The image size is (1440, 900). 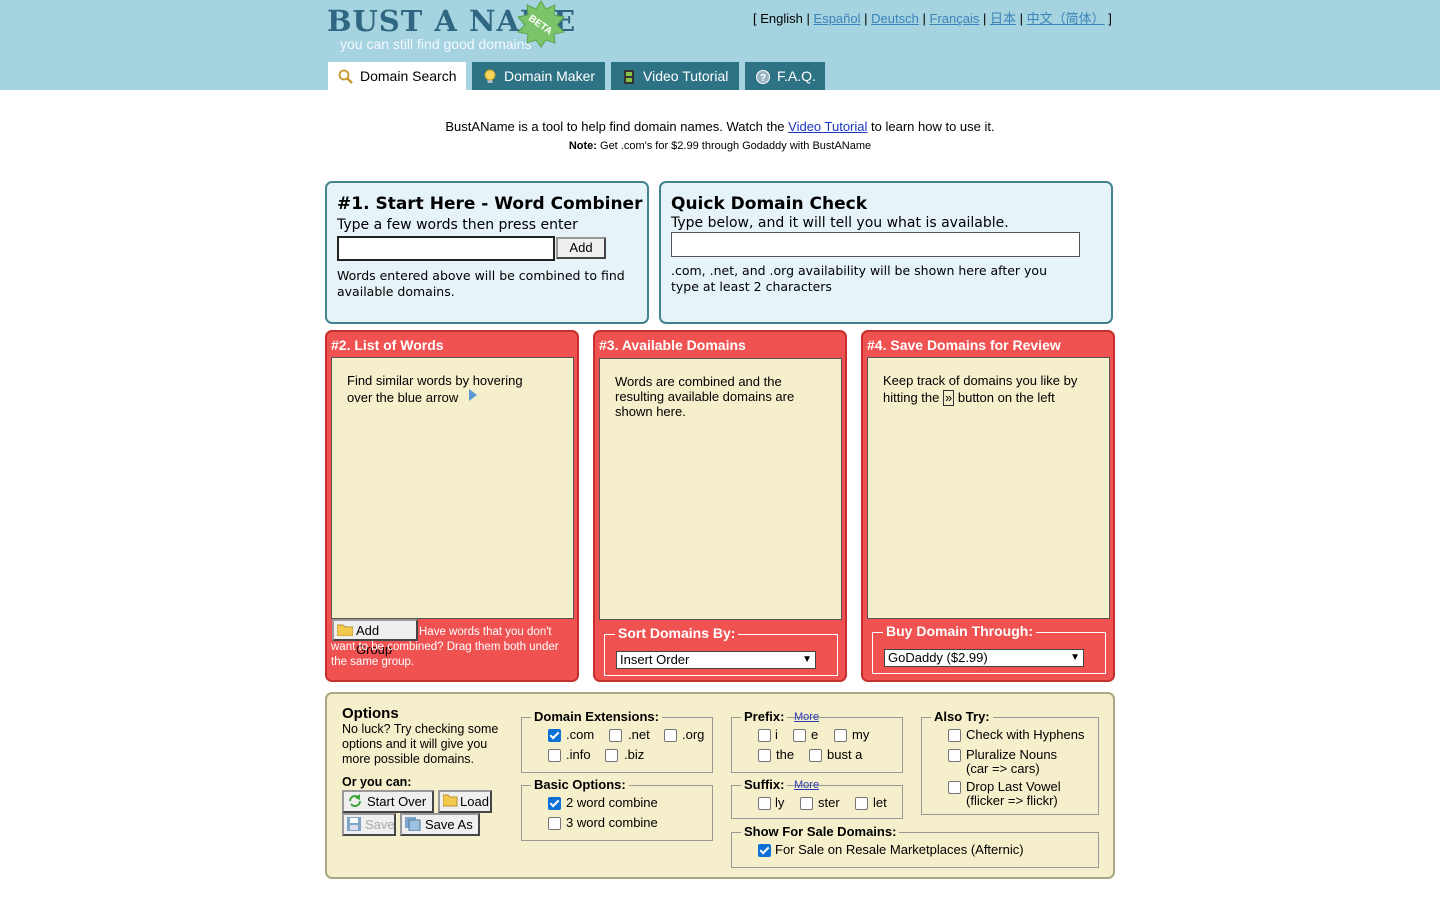 I want to click on for-sale-checkbox, so click(x=764, y=850).